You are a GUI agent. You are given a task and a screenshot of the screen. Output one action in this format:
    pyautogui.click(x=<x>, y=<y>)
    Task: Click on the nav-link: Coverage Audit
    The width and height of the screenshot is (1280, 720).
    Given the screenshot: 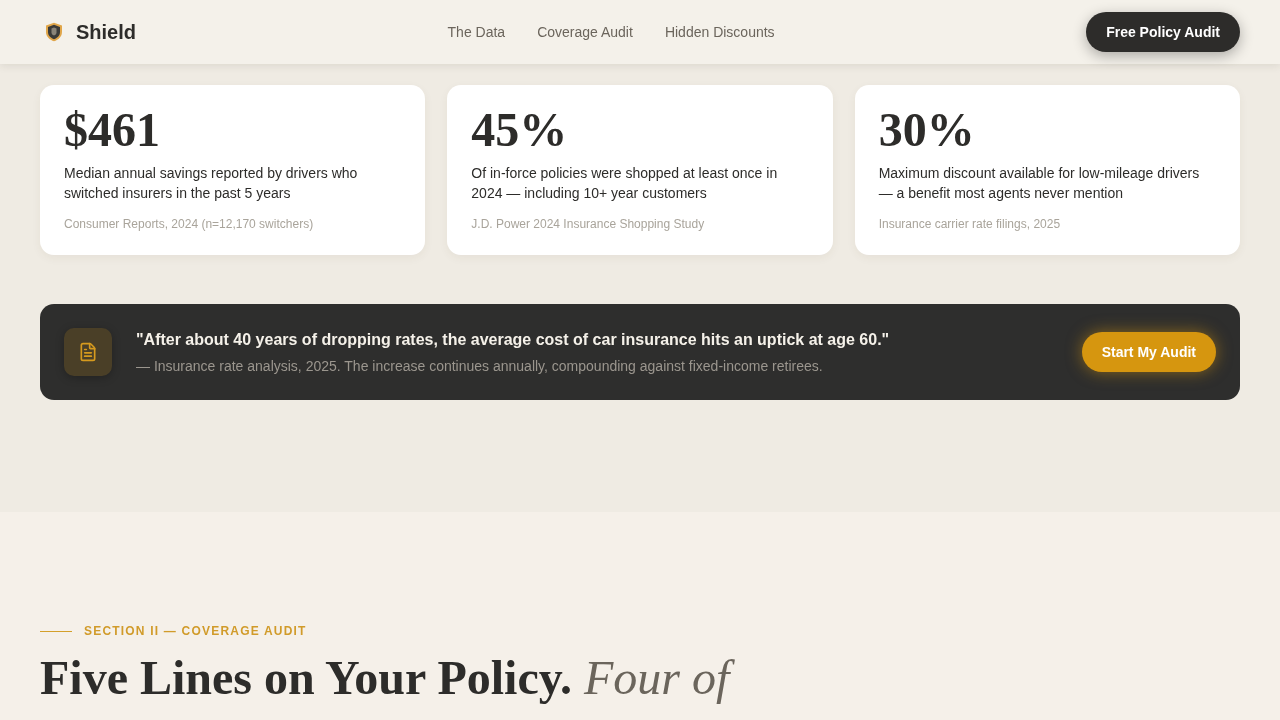 What is the action you would take?
    pyautogui.click(x=585, y=32)
    